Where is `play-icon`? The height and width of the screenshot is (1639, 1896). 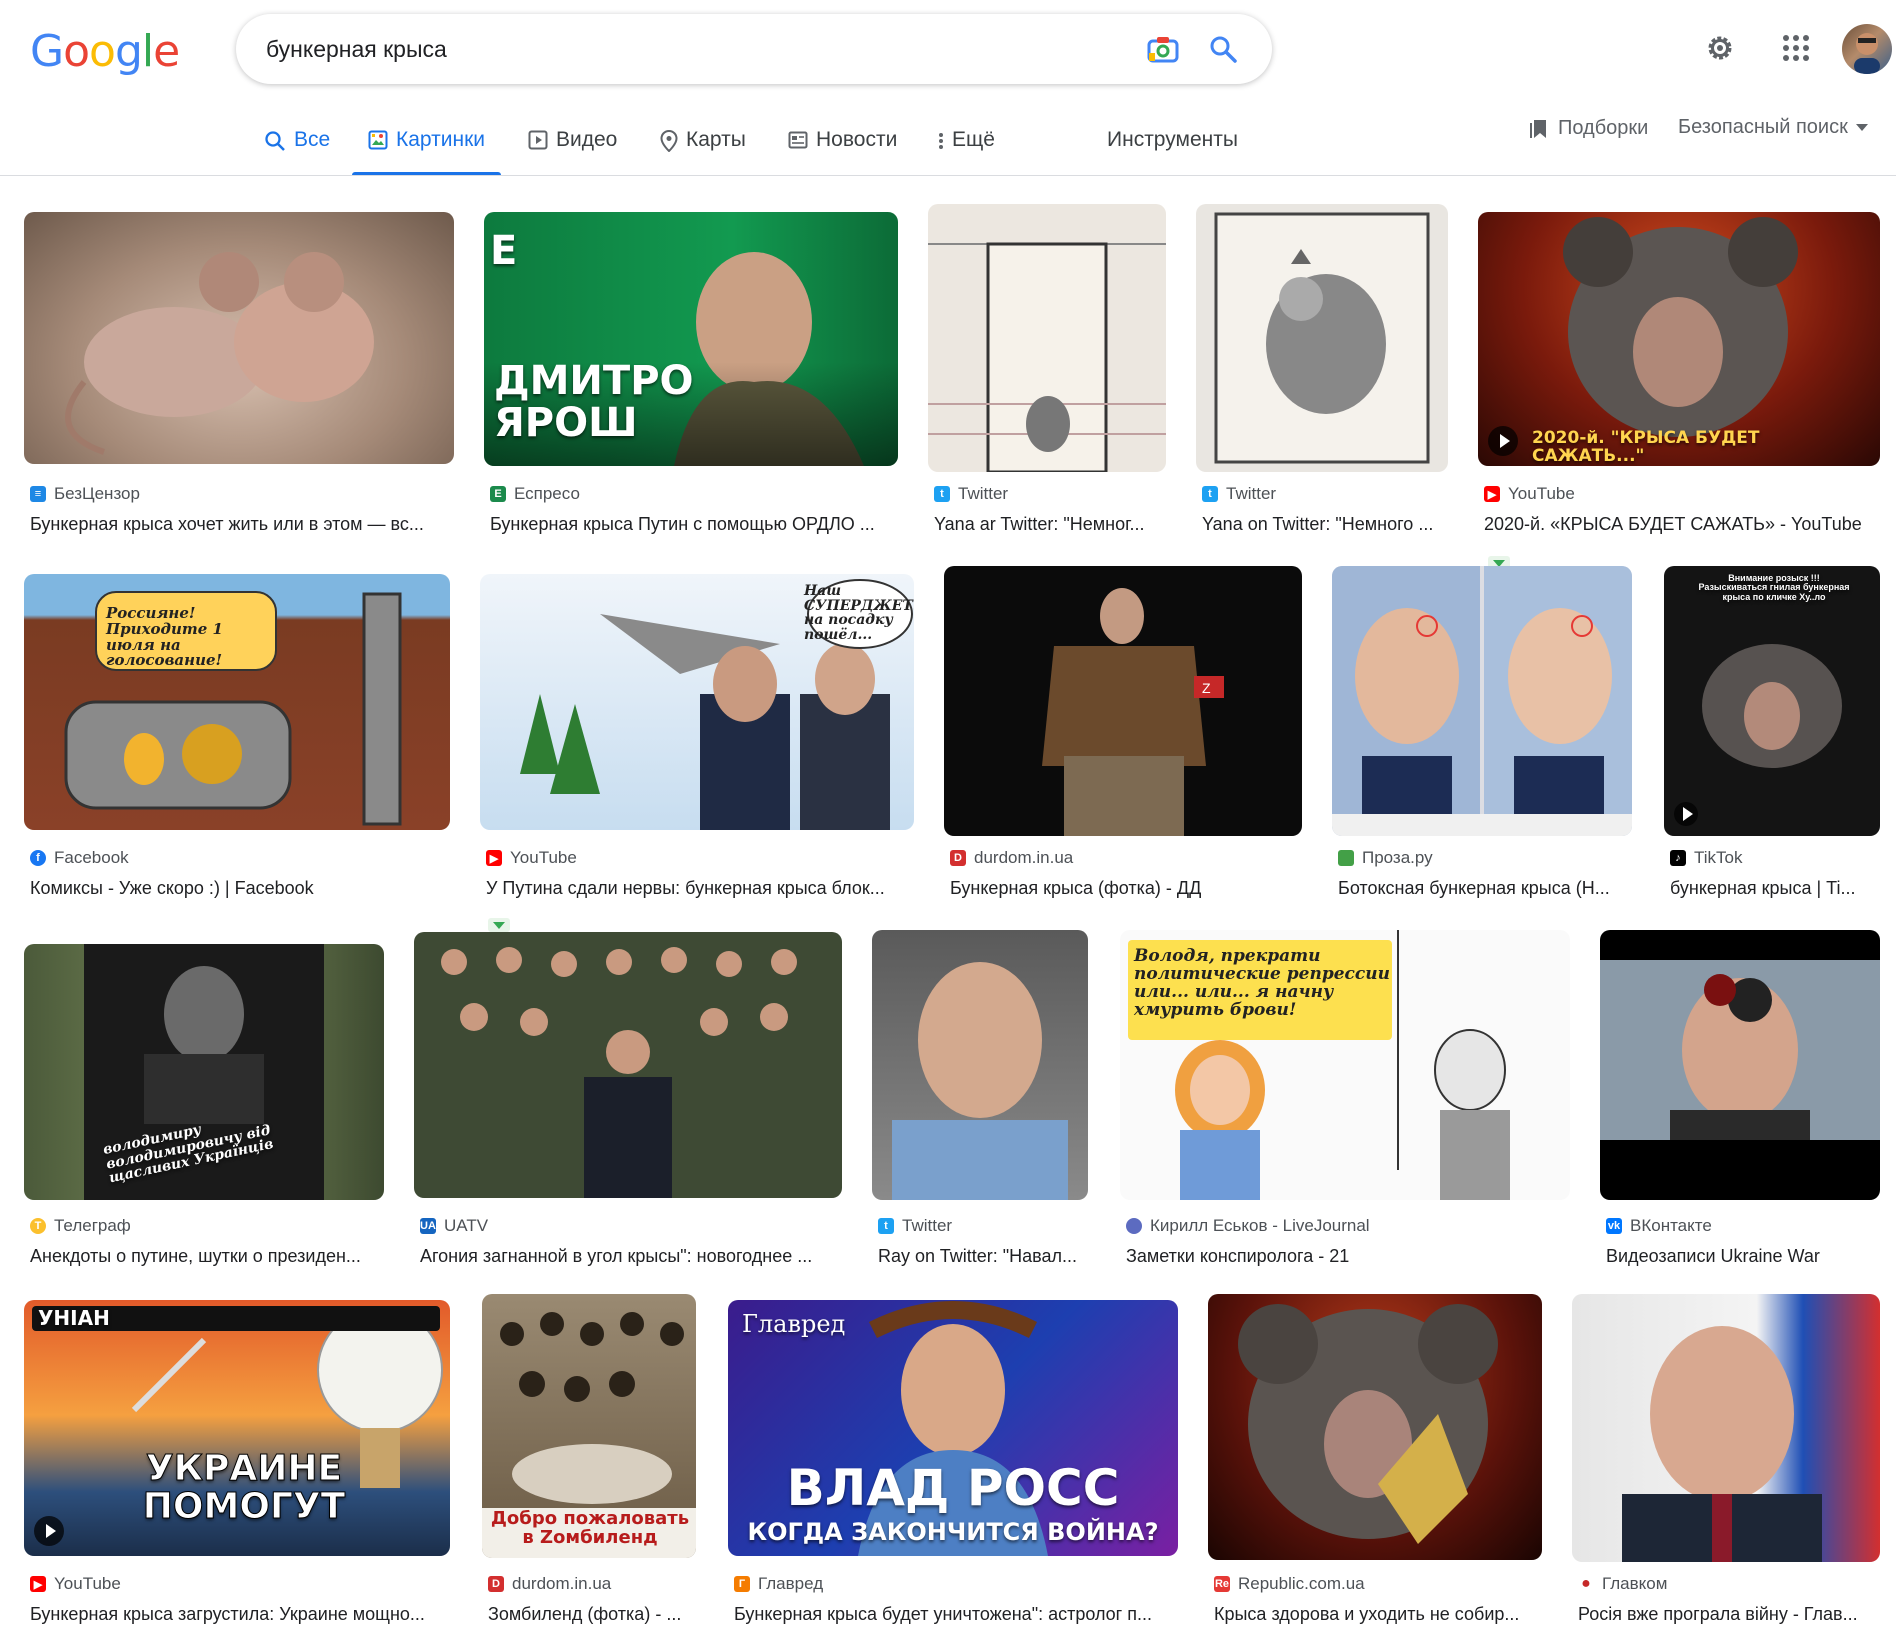
play-icon is located at coordinates (1503, 441).